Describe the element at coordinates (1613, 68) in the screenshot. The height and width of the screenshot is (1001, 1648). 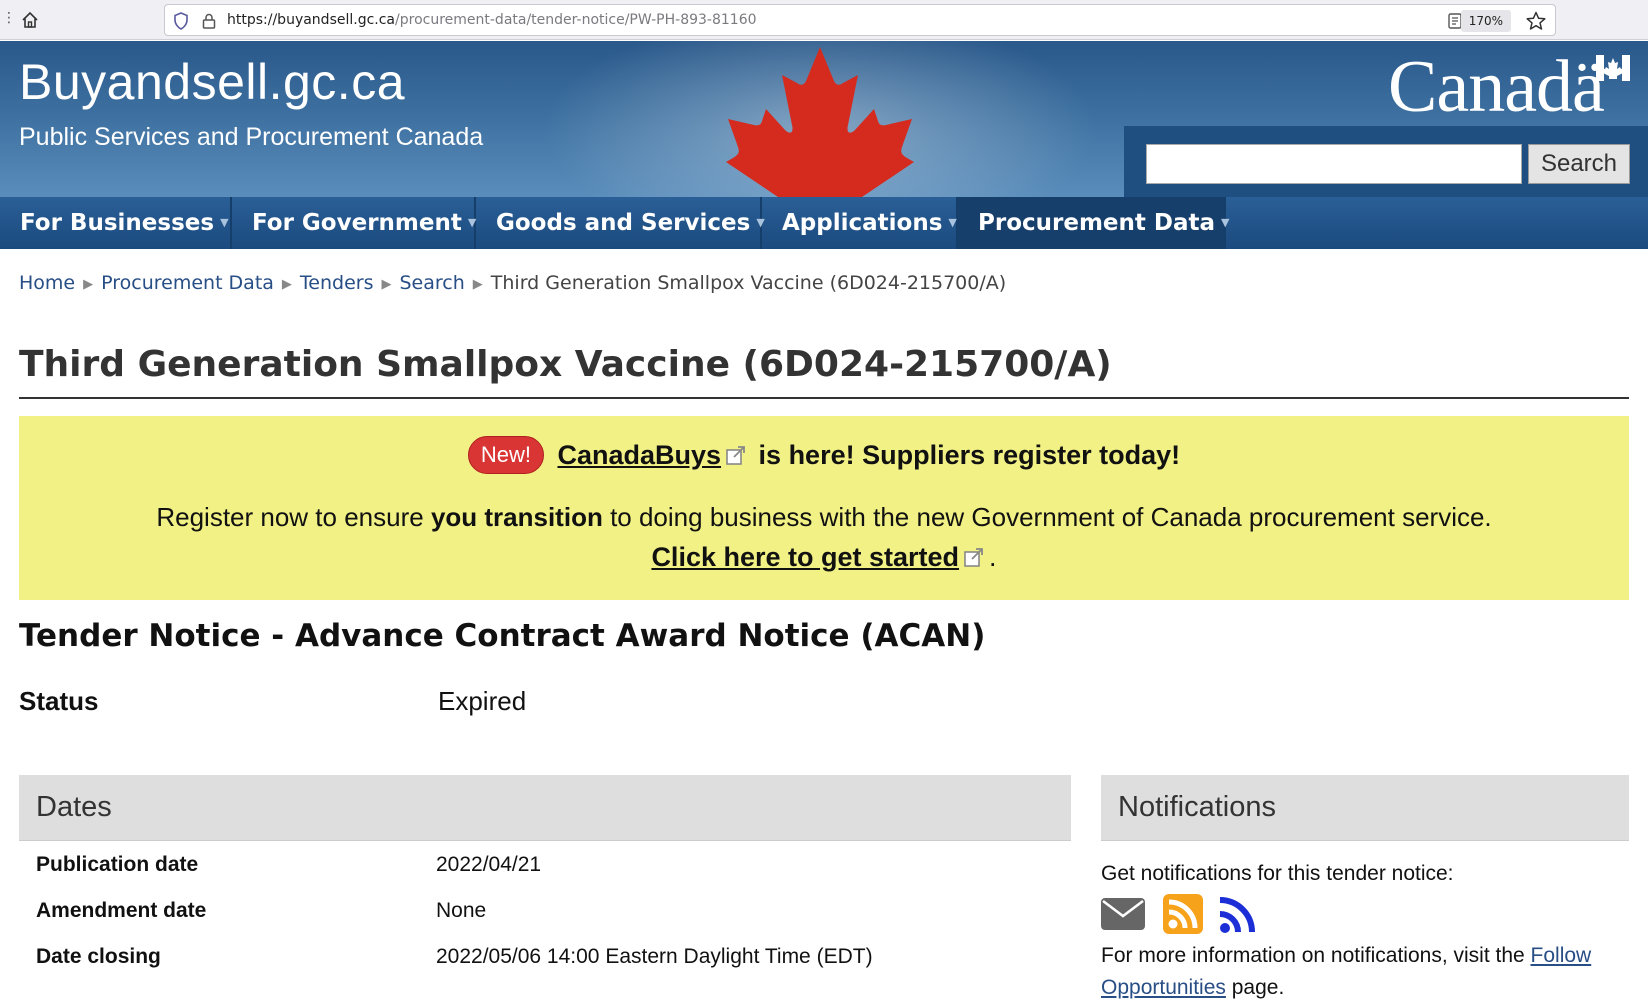
I see `canada-flag-icon` at that location.